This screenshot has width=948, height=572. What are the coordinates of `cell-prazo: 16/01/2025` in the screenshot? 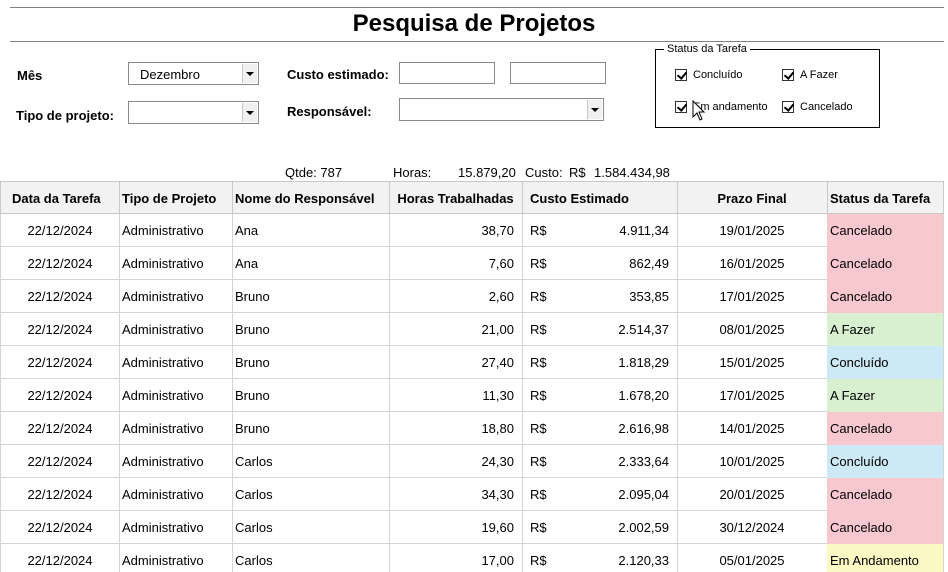 It's located at (752, 263).